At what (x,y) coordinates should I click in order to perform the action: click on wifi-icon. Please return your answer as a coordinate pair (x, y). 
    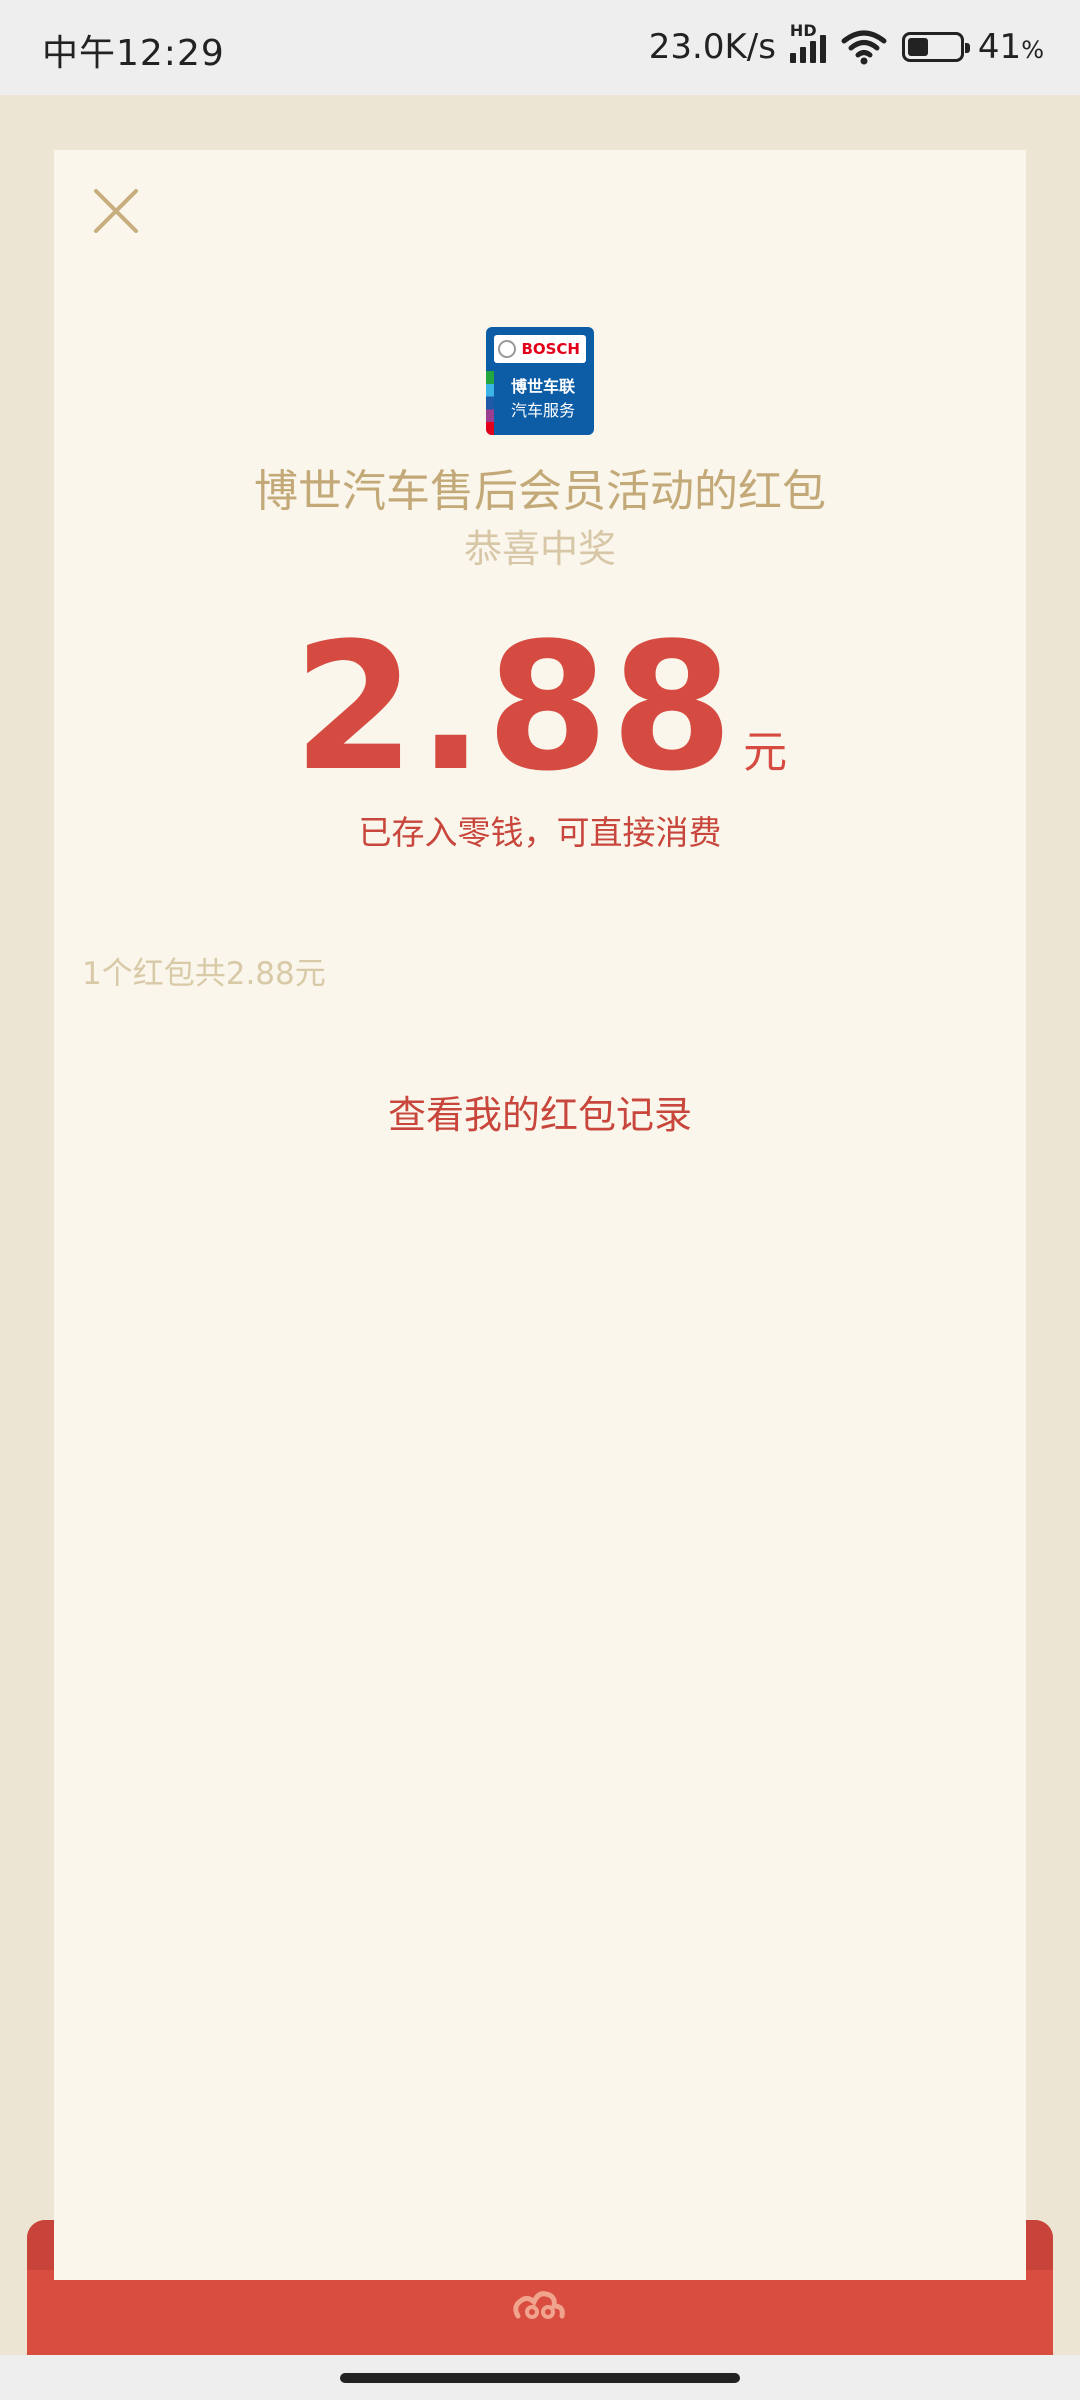
    Looking at the image, I should click on (864, 47).